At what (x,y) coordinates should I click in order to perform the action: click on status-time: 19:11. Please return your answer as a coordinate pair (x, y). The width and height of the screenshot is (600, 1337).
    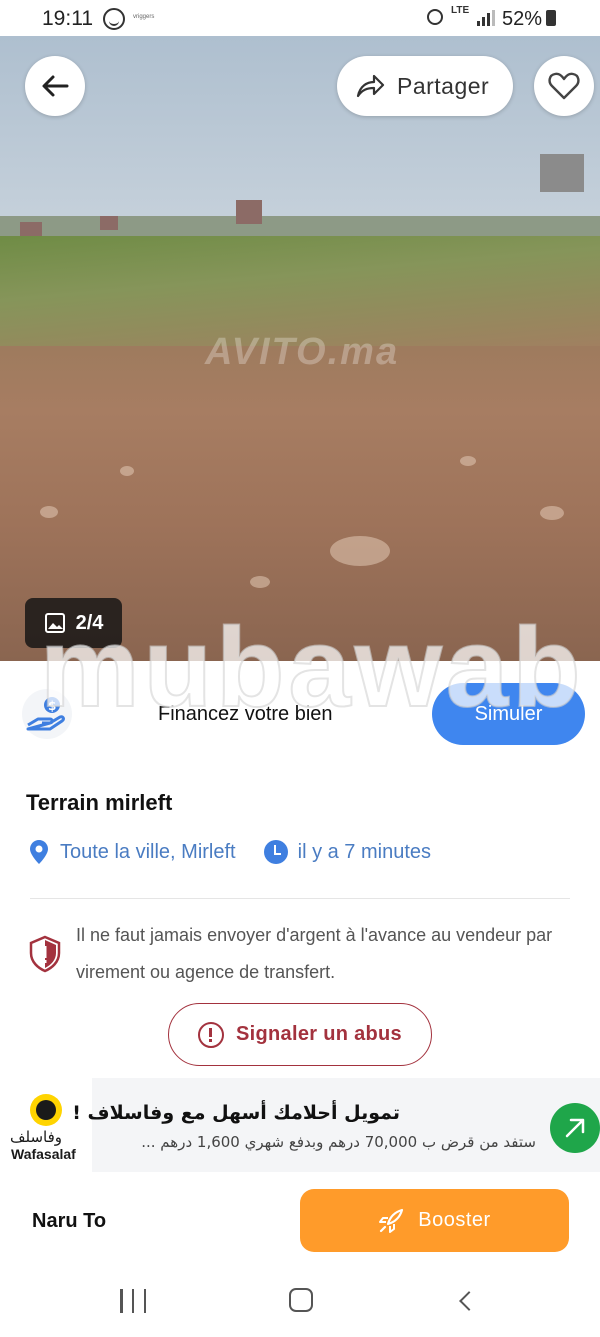
    Looking at the image, I should click on (67, 18).